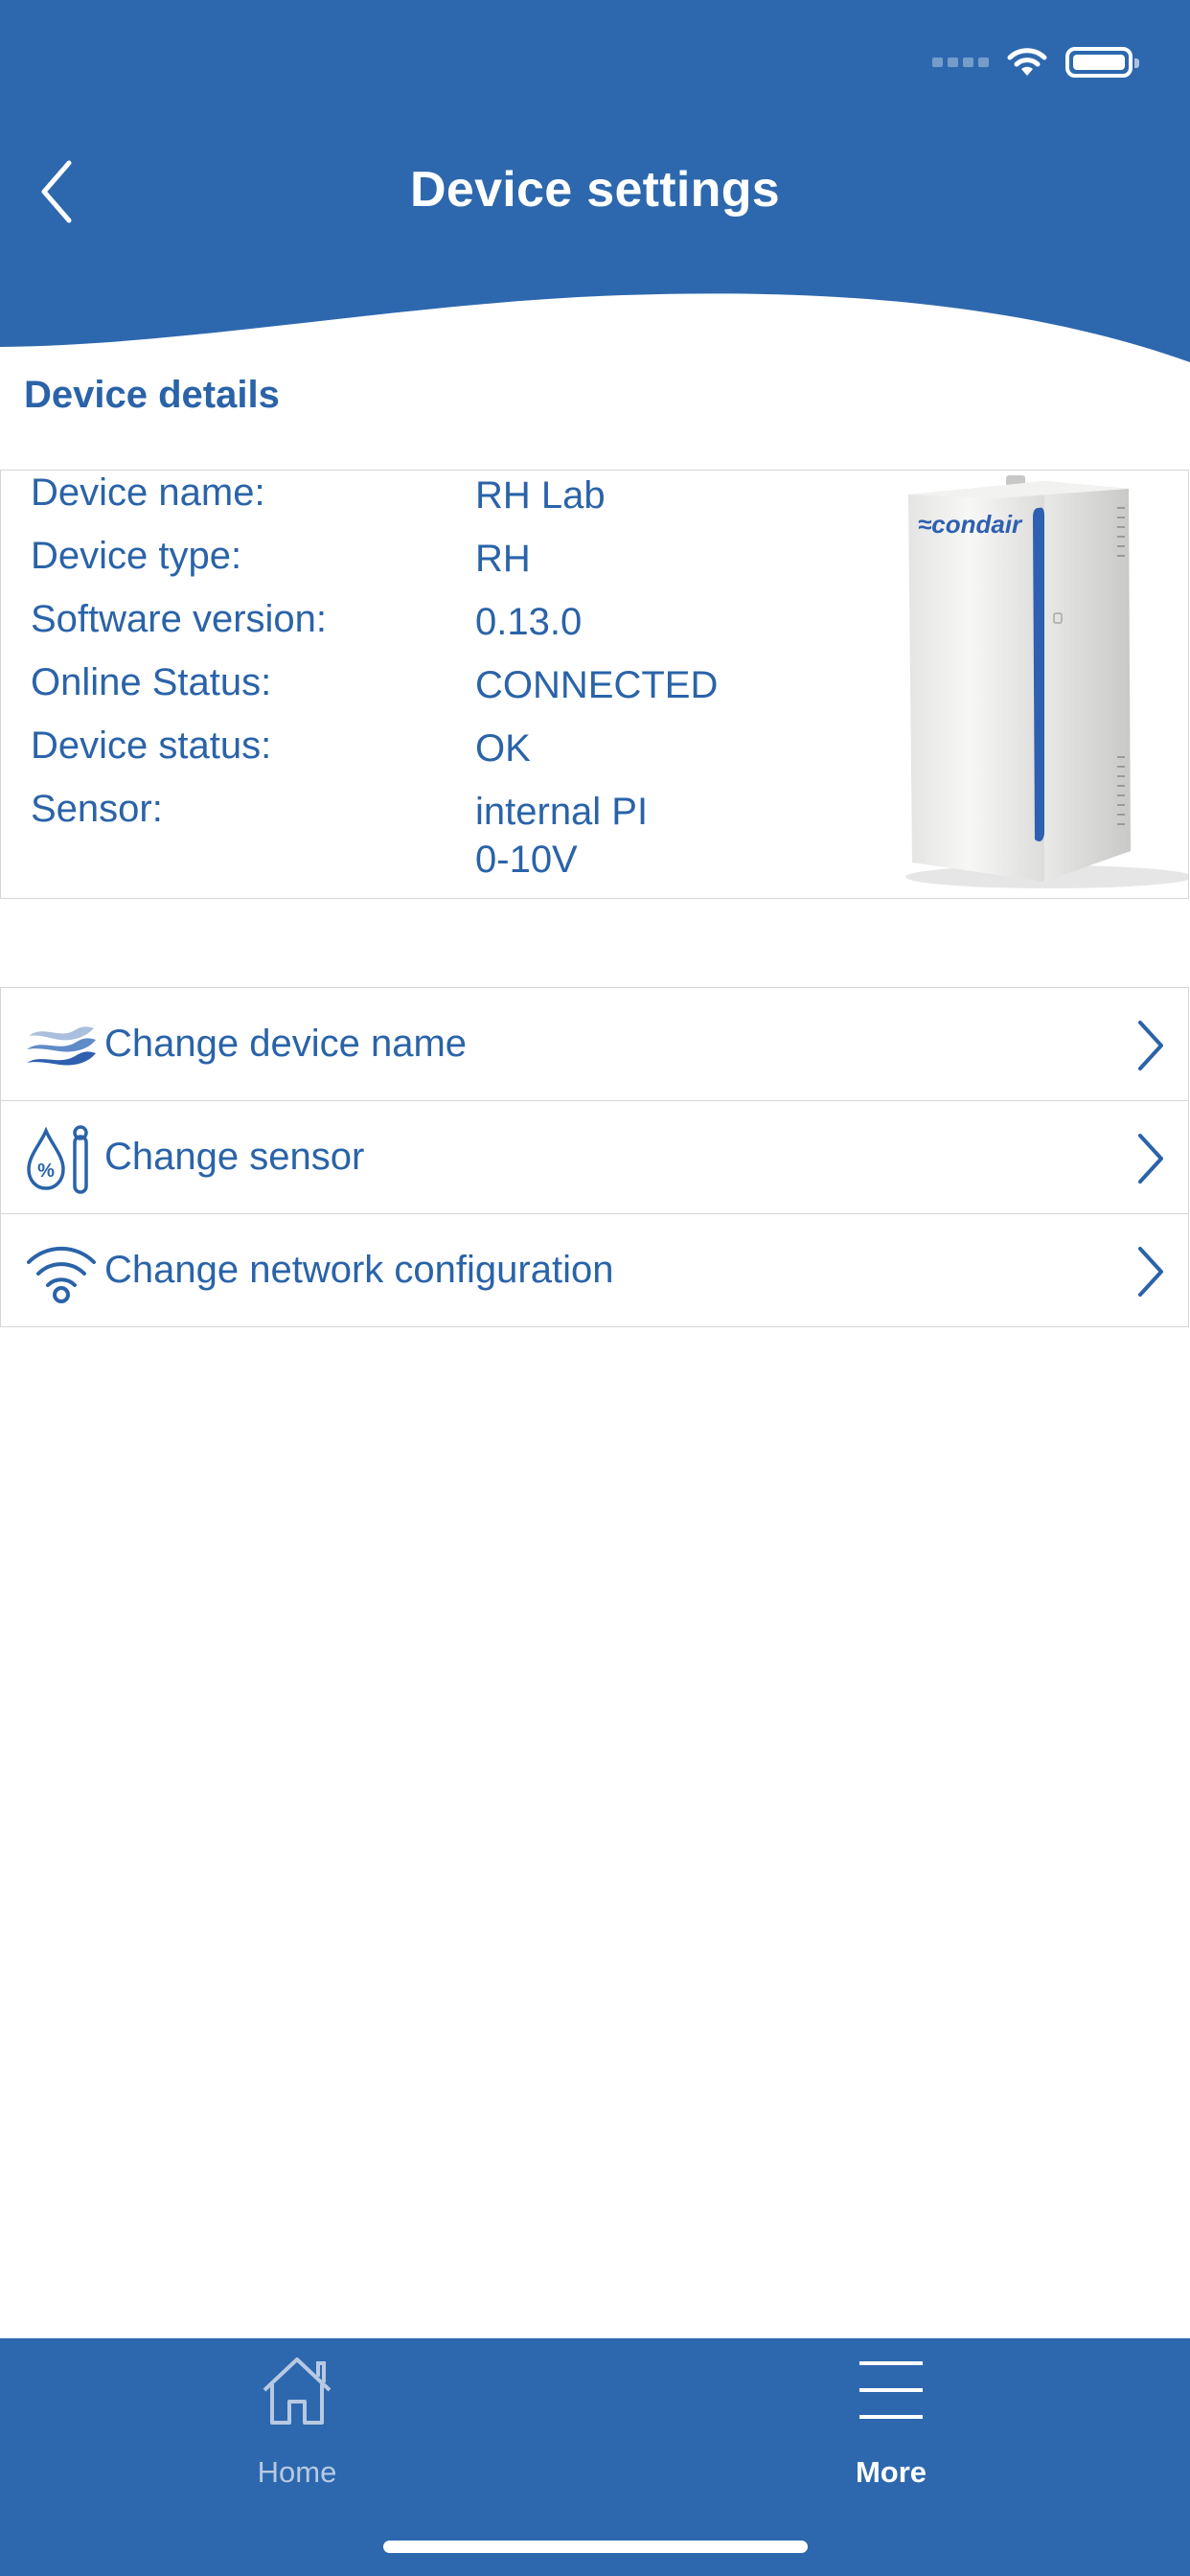 Image resolution: width=1190 pixels, height=2576 pixels. Describe the element at coordinates (286, 1044) in the screenshot. I see `menu-item-label: Change device name` at that location.